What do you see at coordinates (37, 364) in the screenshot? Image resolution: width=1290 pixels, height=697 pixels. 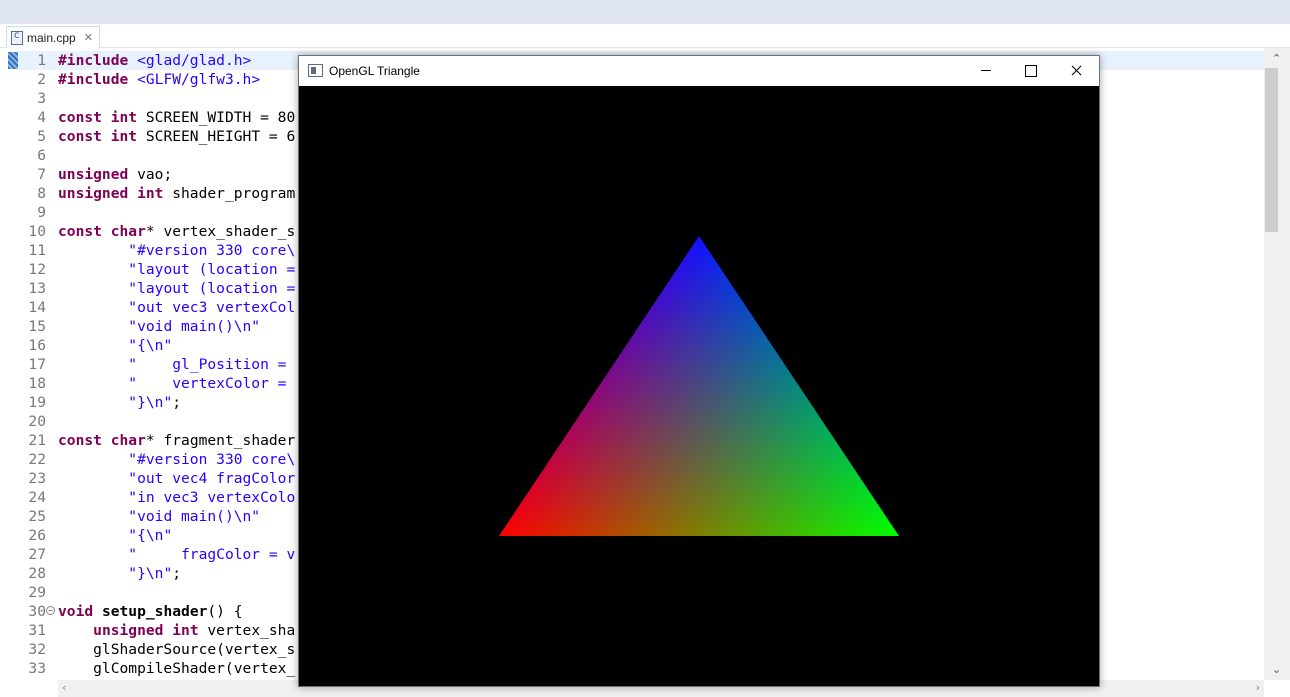 I see `line-number: 17` at bounding box center [37, 364].